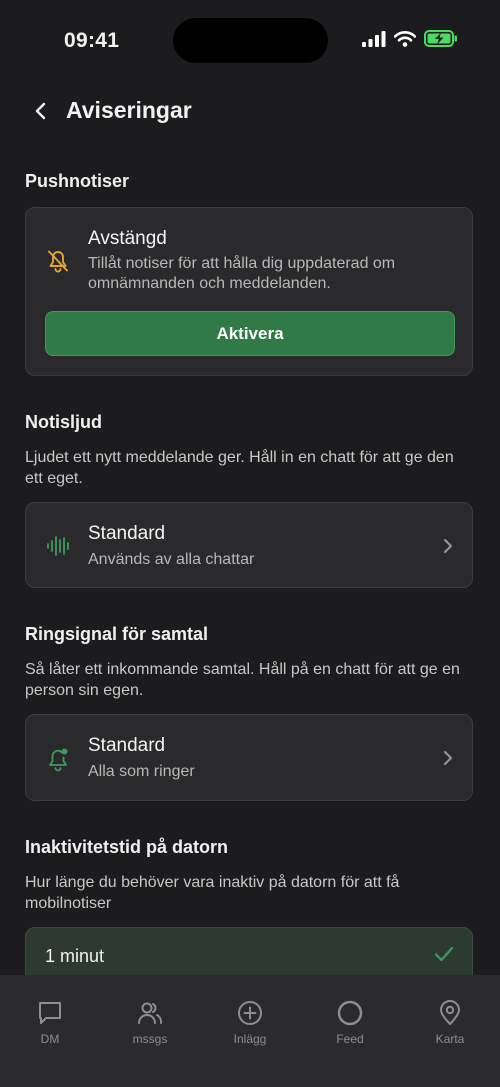  I want to click on bell-off-icon, so click(58, 261).